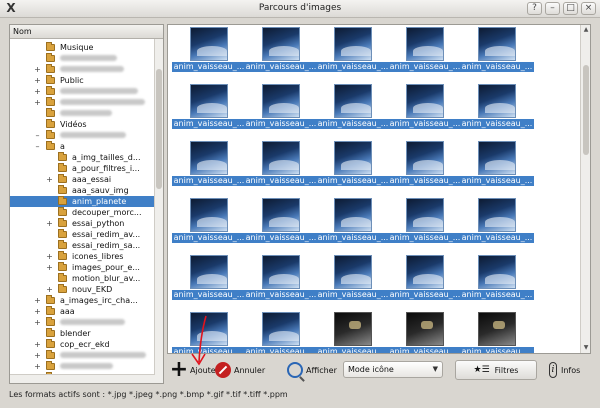 This screenshot has height=408, width=600. I want to click on tree-item: blender, so click(82, 333).